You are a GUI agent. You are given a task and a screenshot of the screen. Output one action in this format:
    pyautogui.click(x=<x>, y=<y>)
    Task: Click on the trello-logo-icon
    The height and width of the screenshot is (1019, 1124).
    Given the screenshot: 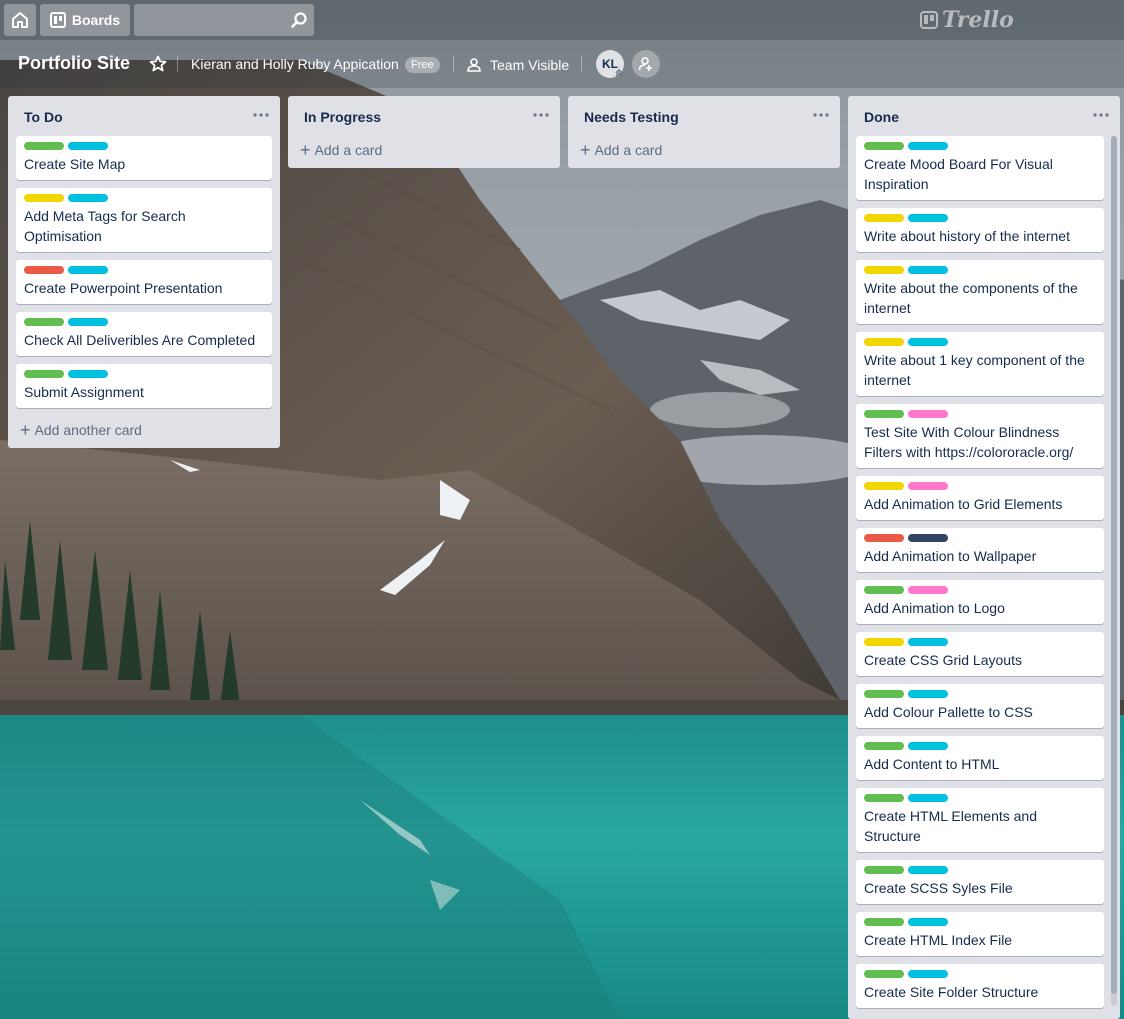 What is the action you would take?
    pyautogui.click(x=929, y=20)
    